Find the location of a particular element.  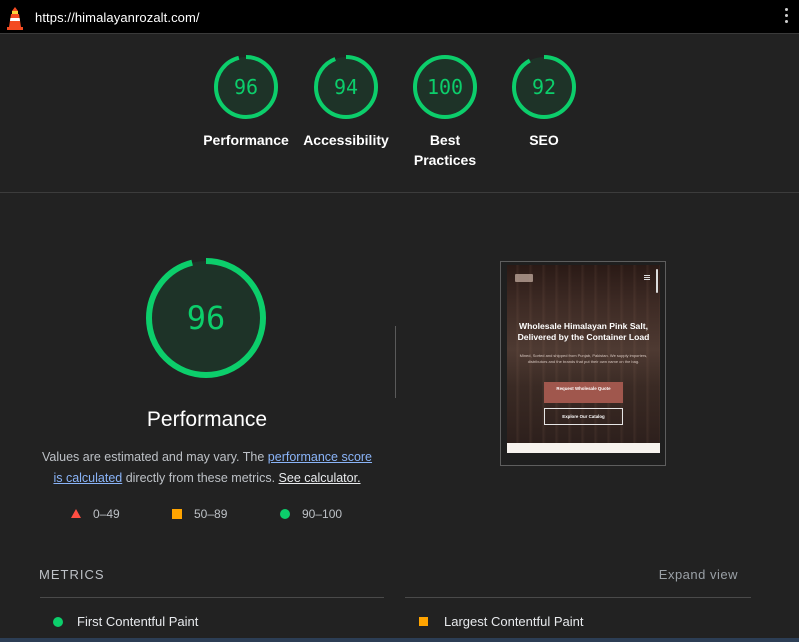

gauge-performance-icon: 96 is located at coordinates (246, 87).